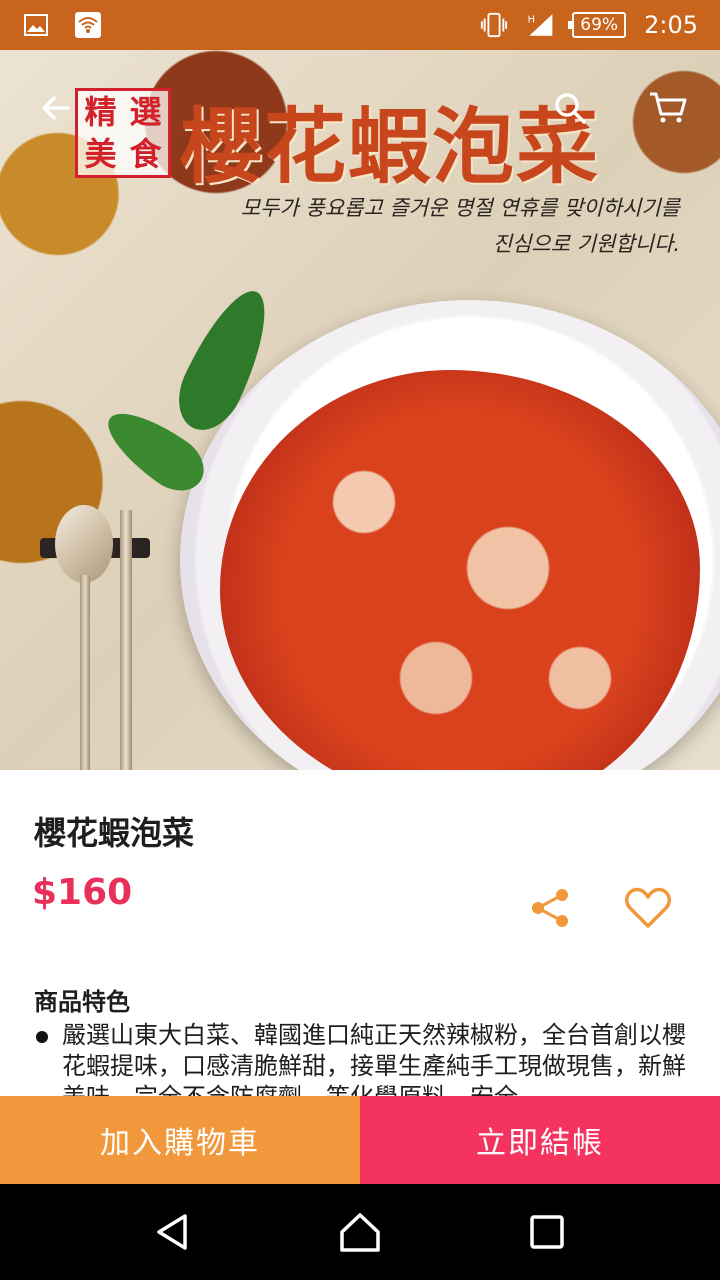  Describe the element at coordinates (85, 672) in the screenshot. I see `spoon-handle-illustration` at that location.